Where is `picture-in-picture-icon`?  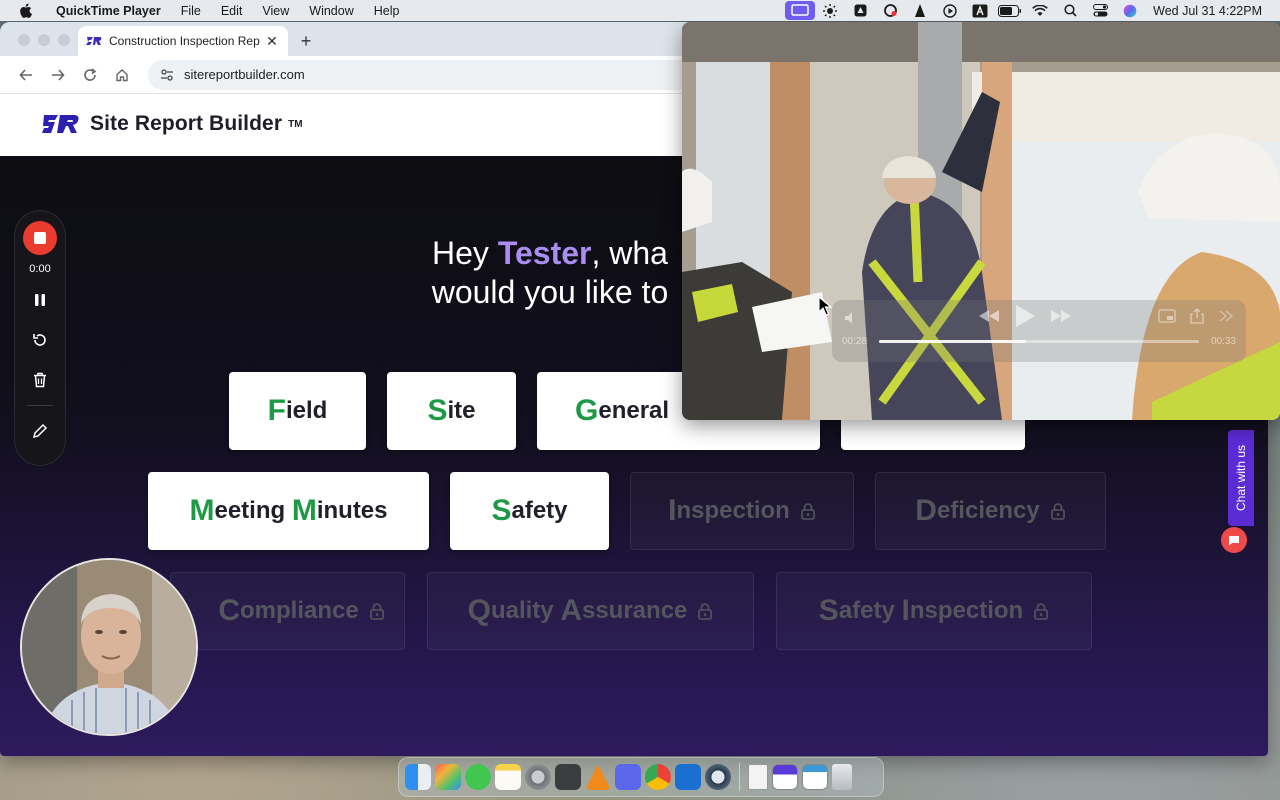
picture-in-picture-icon is located at coordinates (1167, 318).